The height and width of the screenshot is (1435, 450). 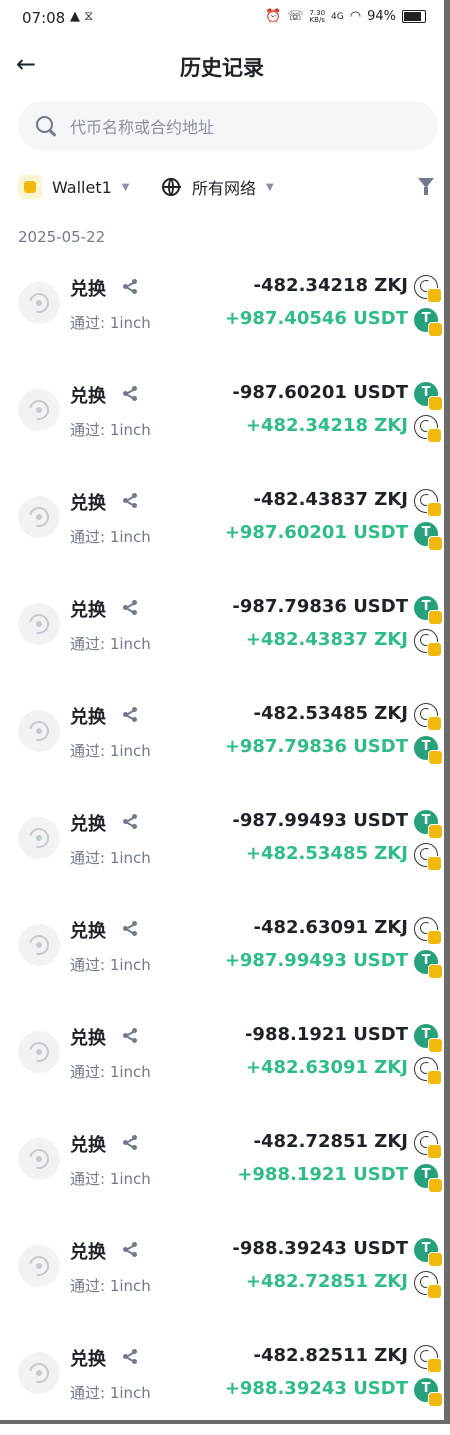 What do you see at coordinates (320, 820) in the screenshot?
I see `tx-amount-out: -987.99493 USDT` at bounding box center [320, 820].